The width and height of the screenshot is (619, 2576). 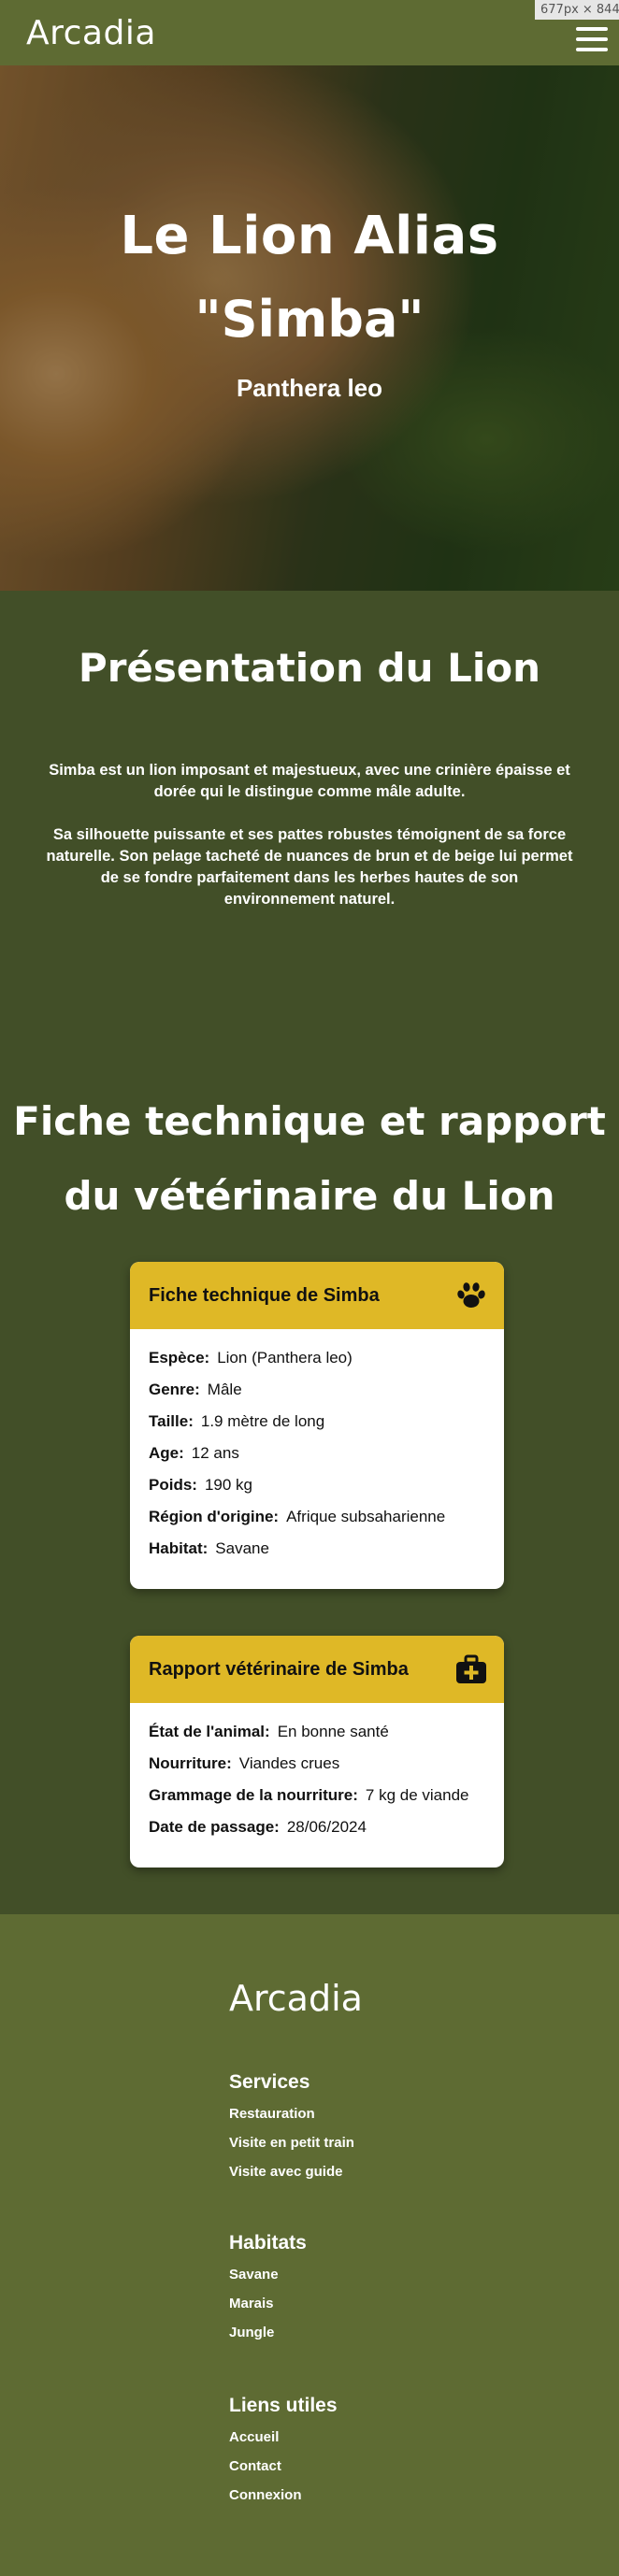 I want to click on fiche-row: Age: 12 ans, so click(x=194, y=1453).